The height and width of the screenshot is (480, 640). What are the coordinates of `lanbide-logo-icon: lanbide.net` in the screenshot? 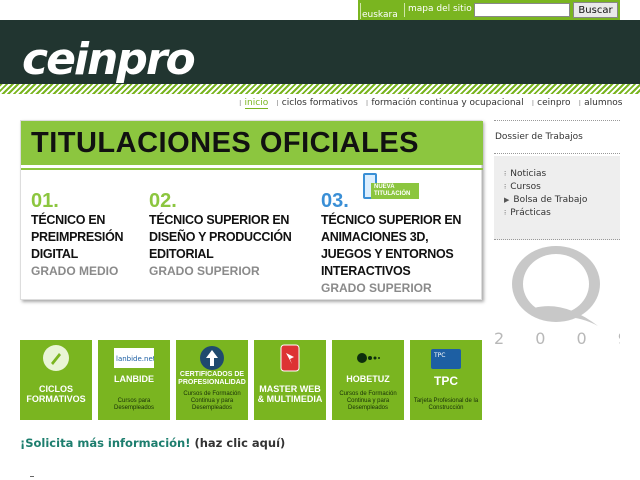 It's located at (134, 358).